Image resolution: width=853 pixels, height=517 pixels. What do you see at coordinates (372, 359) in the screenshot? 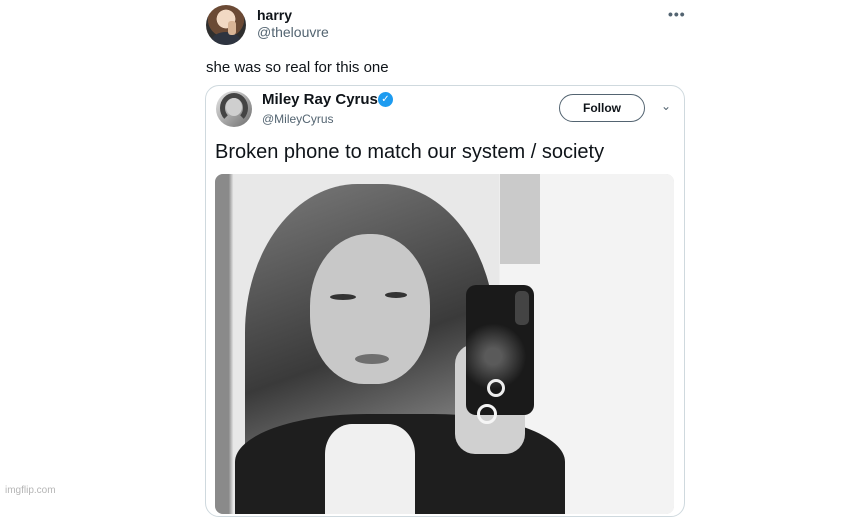
I see `photo-lips` at bounding box center [372, 359].